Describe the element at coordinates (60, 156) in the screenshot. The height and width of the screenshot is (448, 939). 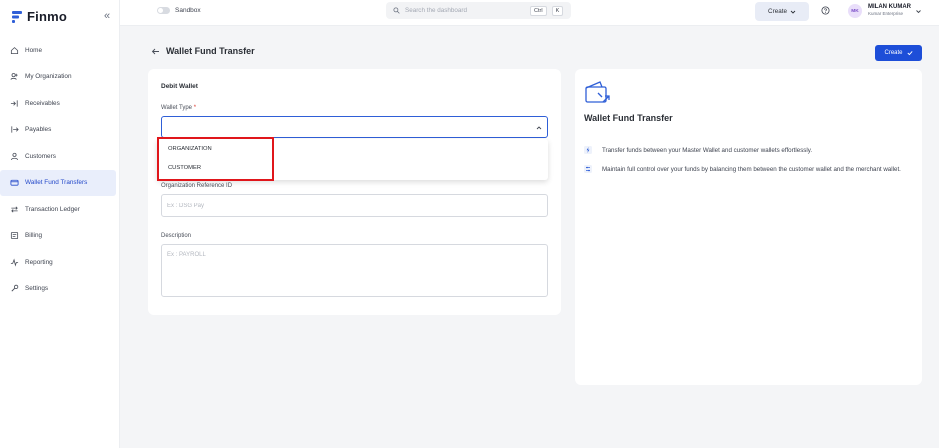
I see `sidebar-item-customers: Customers` at that location.